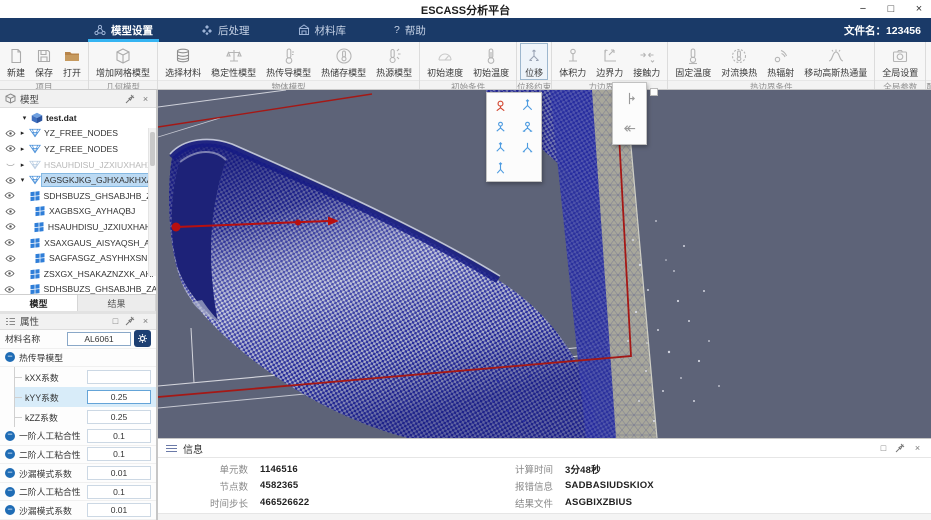  Describe the element at coordinates (119, 397) in the screenshot. I see `kyy-input` at that location.